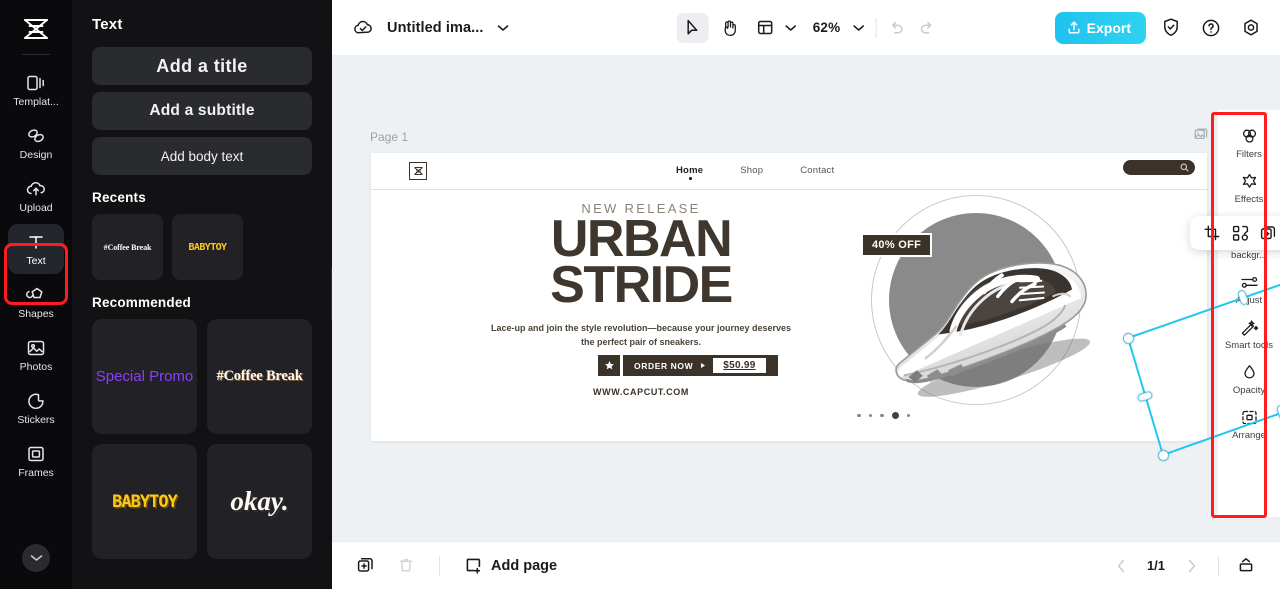 The image size is (1280, 589). I want to click on next-page-button, so click(1191, 566).